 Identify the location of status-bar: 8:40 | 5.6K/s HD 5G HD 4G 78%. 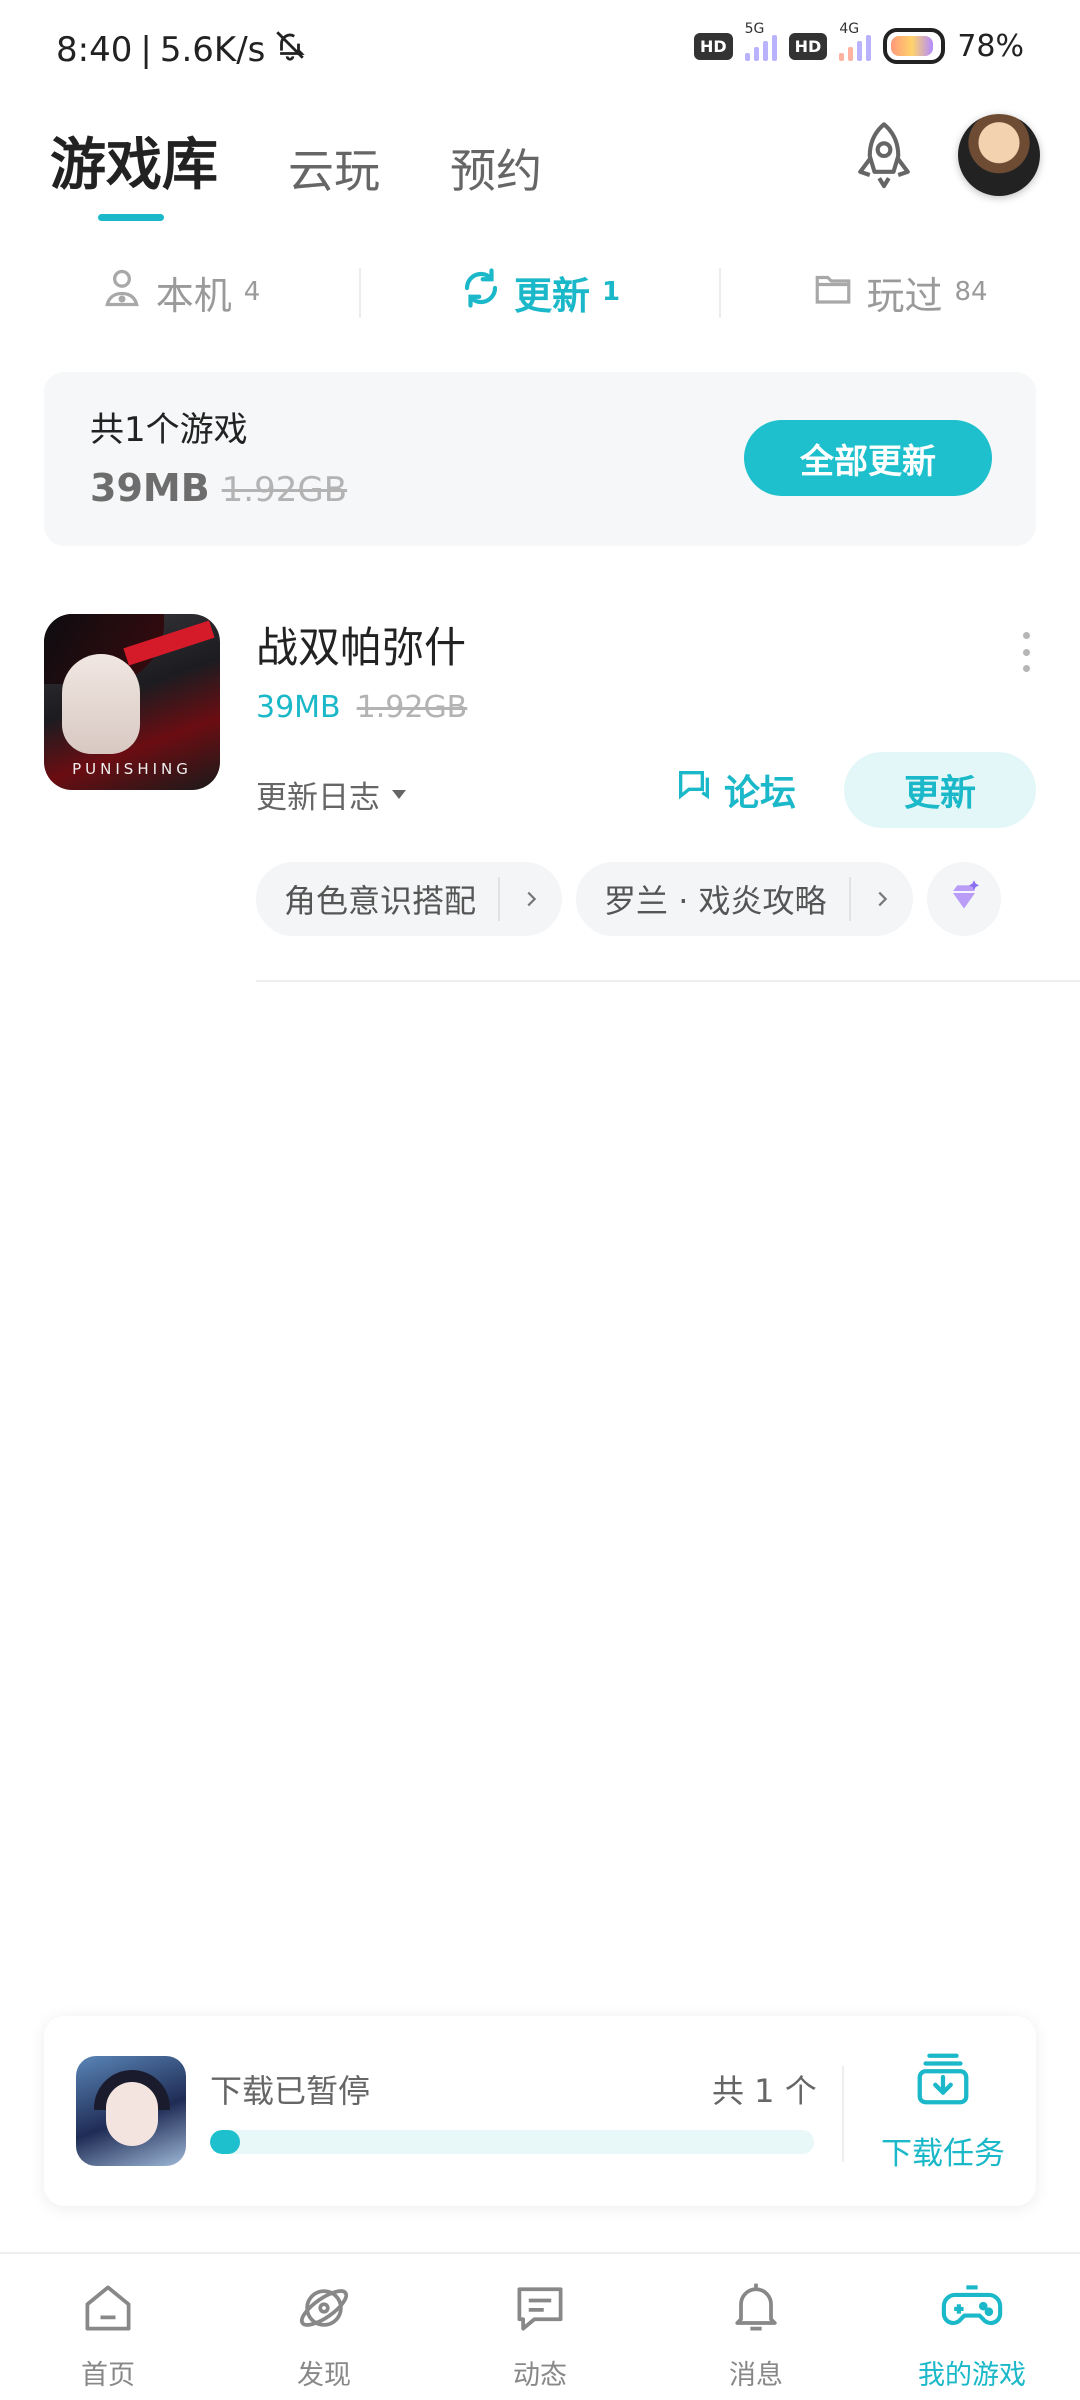
(540, 50).